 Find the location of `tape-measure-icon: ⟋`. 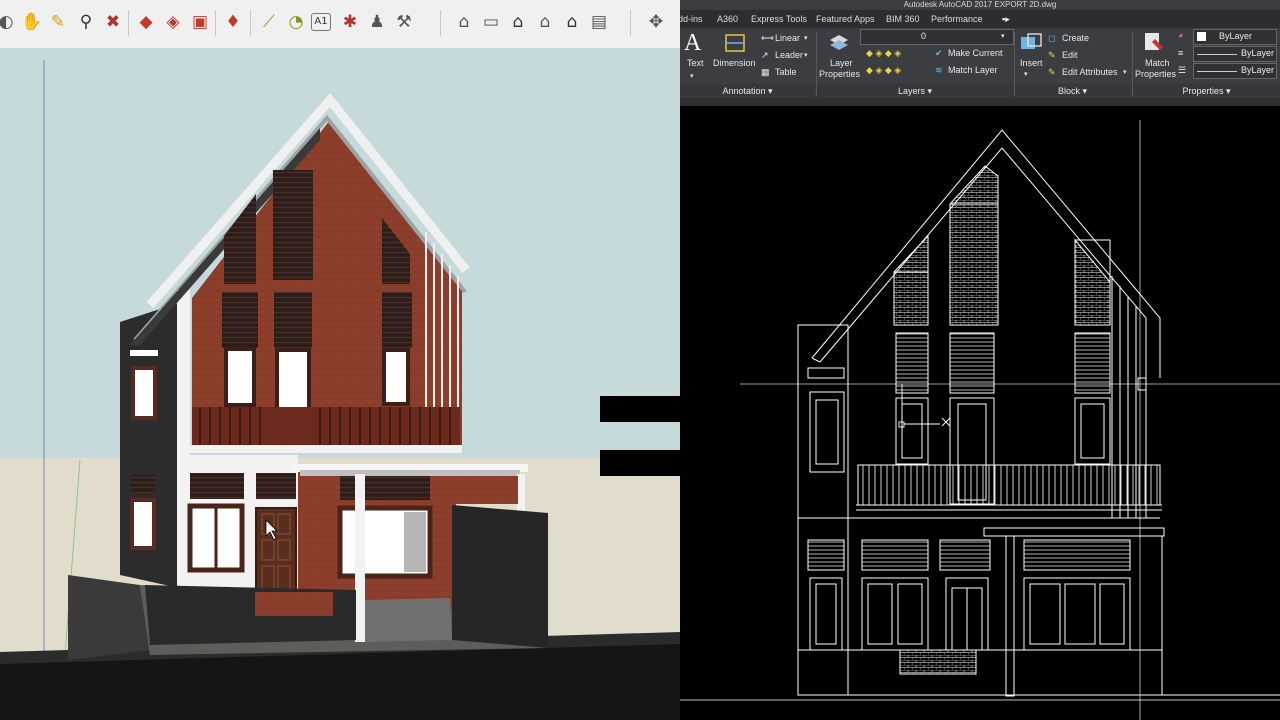

tape-measure-icon: ⟋ is located at coordinates (269, 22).